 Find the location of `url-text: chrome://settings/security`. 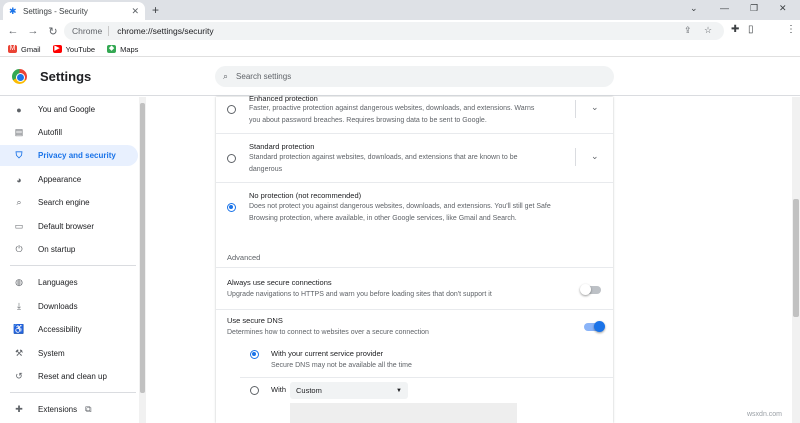

url-text: chrome://settings/security is located at coordinates (165, 31).